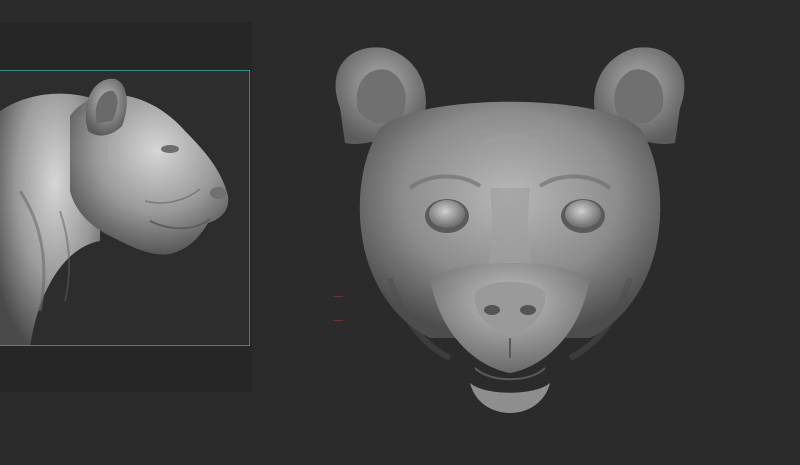 The image size is (800, 465). I want to click on chin, so click(510, 398).